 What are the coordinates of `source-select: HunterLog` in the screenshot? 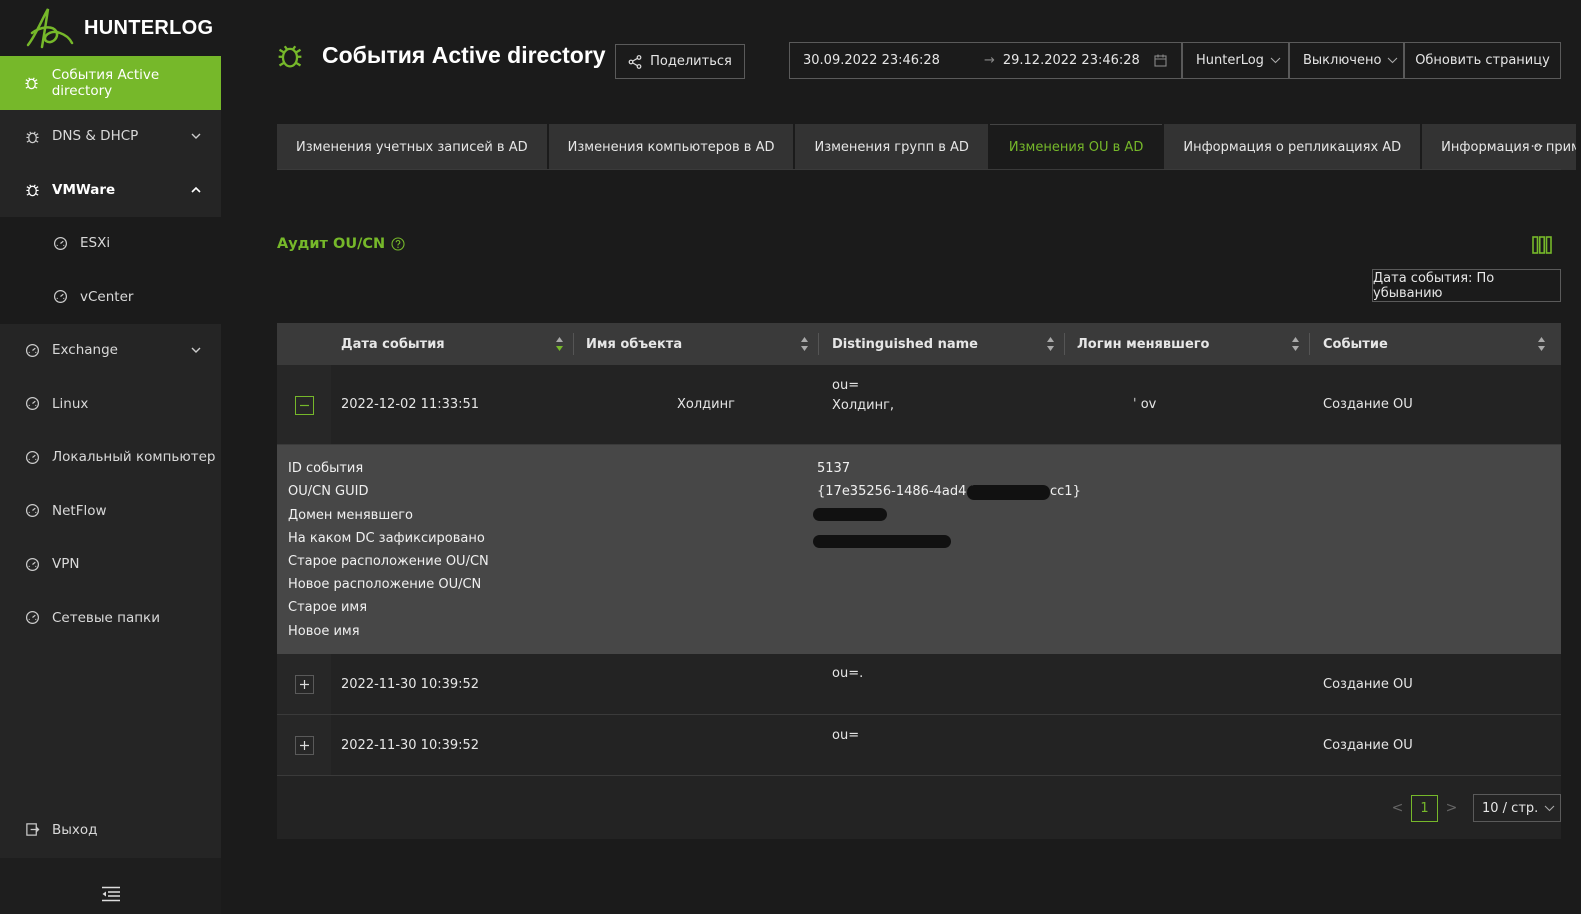 It's located at (1235, 60).